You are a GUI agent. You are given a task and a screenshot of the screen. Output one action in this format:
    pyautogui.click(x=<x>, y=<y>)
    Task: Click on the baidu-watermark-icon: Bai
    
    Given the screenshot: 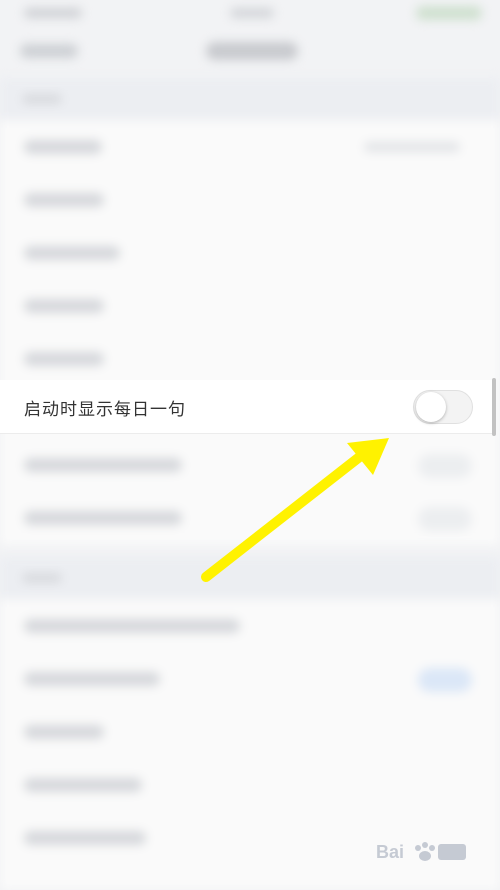 What is the action you would take?
    pyautogui.click(x=421, y=852)
    